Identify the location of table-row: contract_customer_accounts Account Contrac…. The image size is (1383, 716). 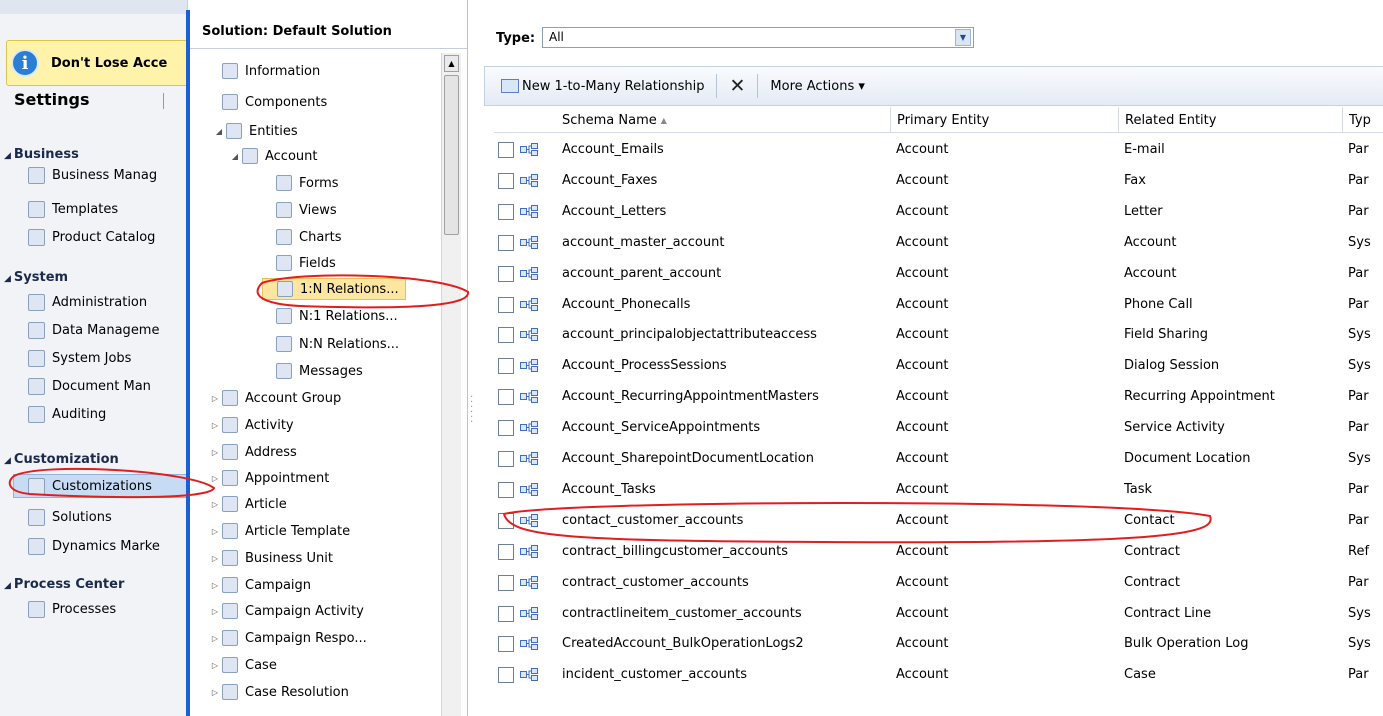
(940, 582).